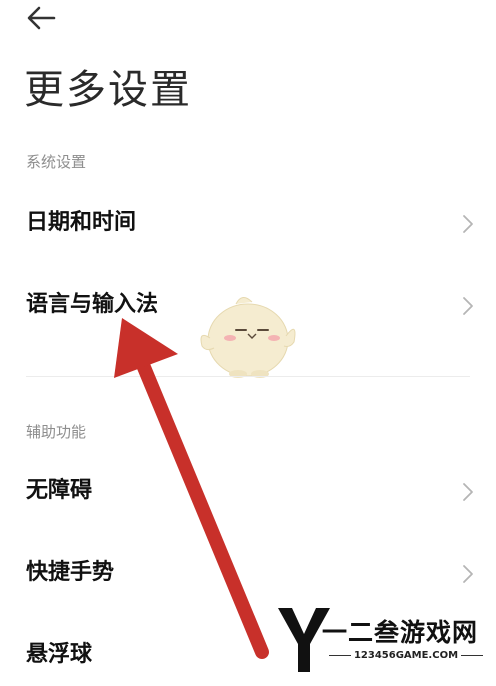  I want to click on page-title: 更多设置, so click(108, 90).